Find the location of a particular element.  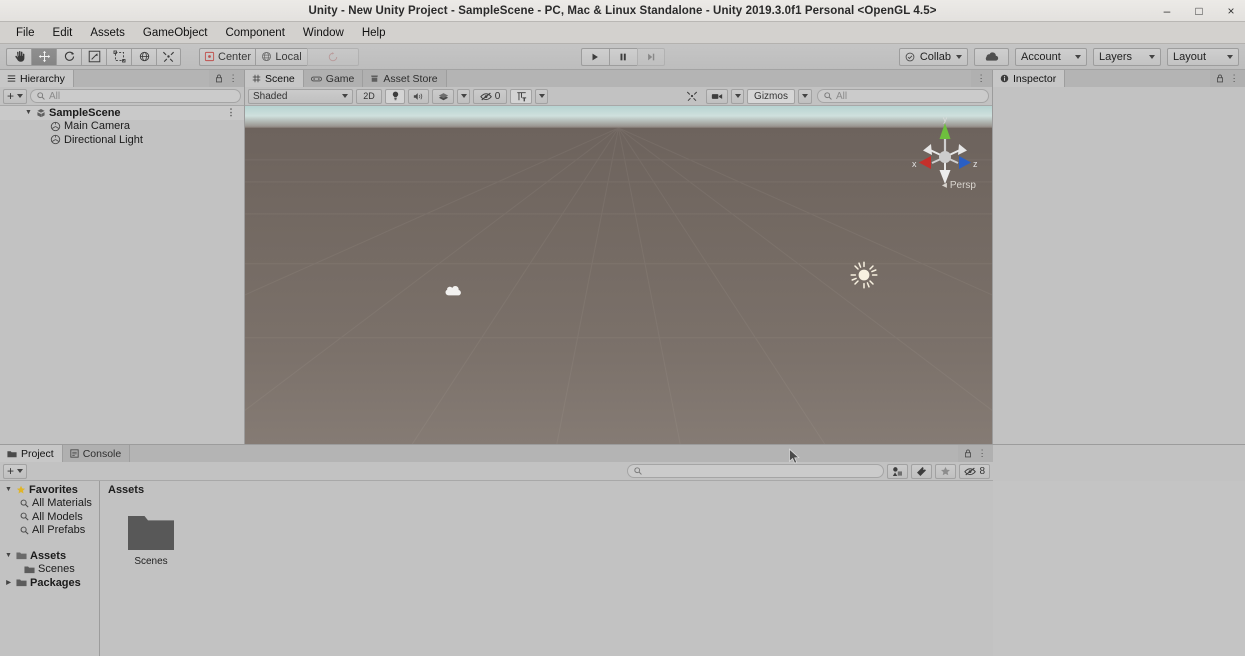

gizmos-dropdown is located at coordinates (805, 96).